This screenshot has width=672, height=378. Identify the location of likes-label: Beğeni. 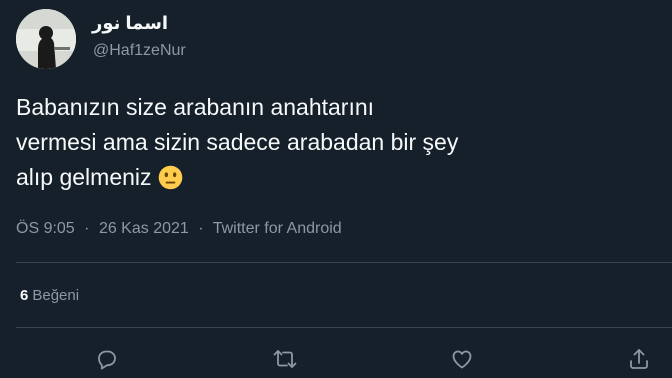
(56, 295).